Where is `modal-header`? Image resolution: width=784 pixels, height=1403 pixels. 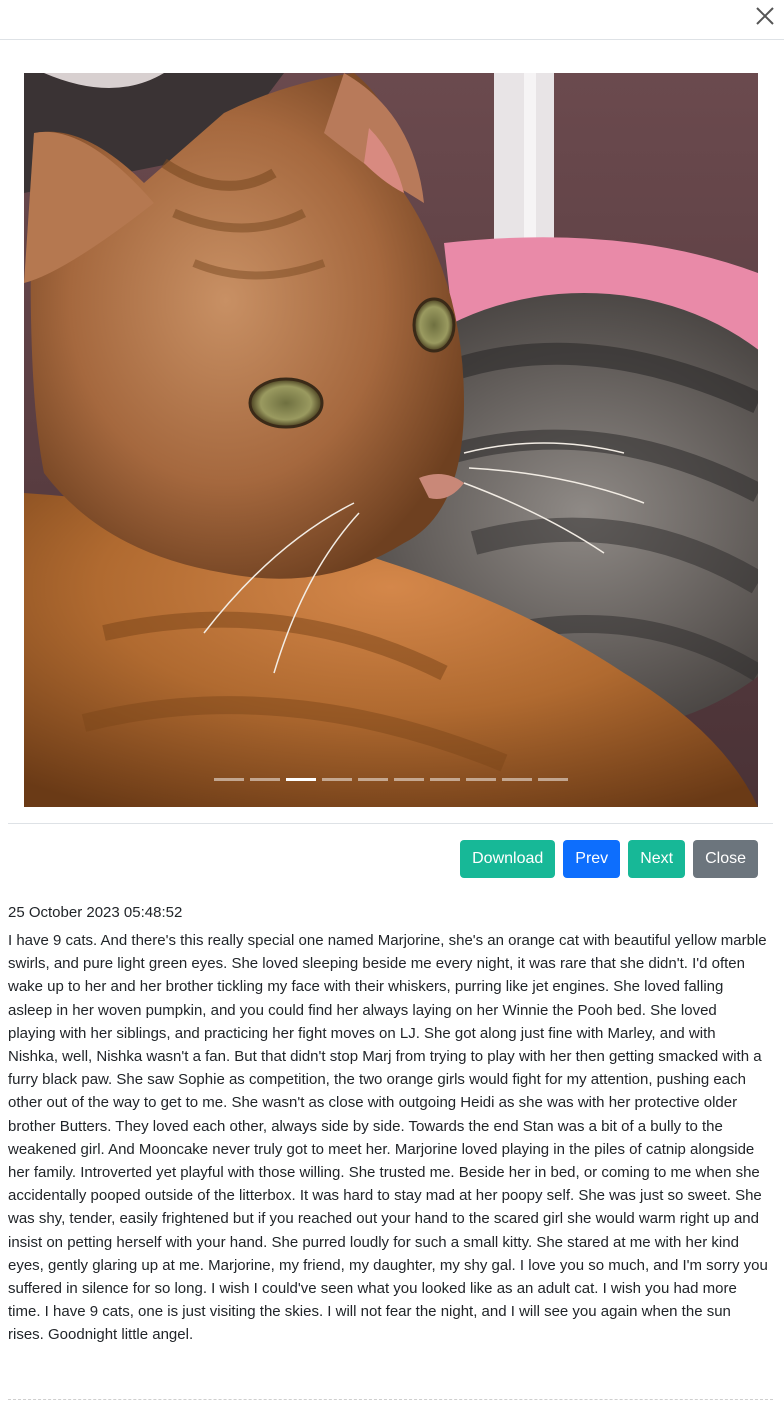
modal-header is located at coordinates (392, 20).